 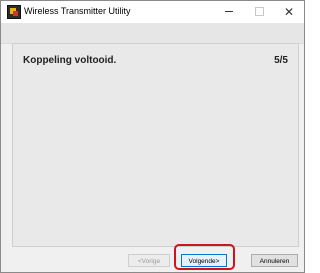 I want to click on maximize-button, so click(x=259, y=12).